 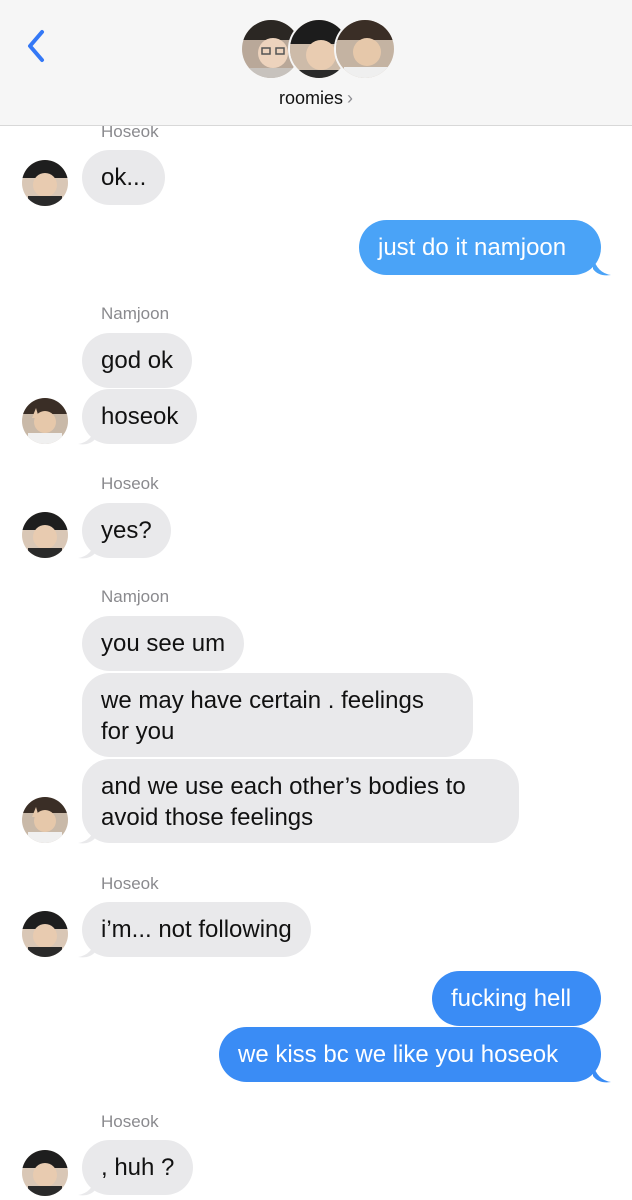 What do you see at coordinates (410, 1054) in the screenshot?
I see `message-bubble-outgoing: we kiss bc we like you hoseok` at bounding box center [410, 1054].